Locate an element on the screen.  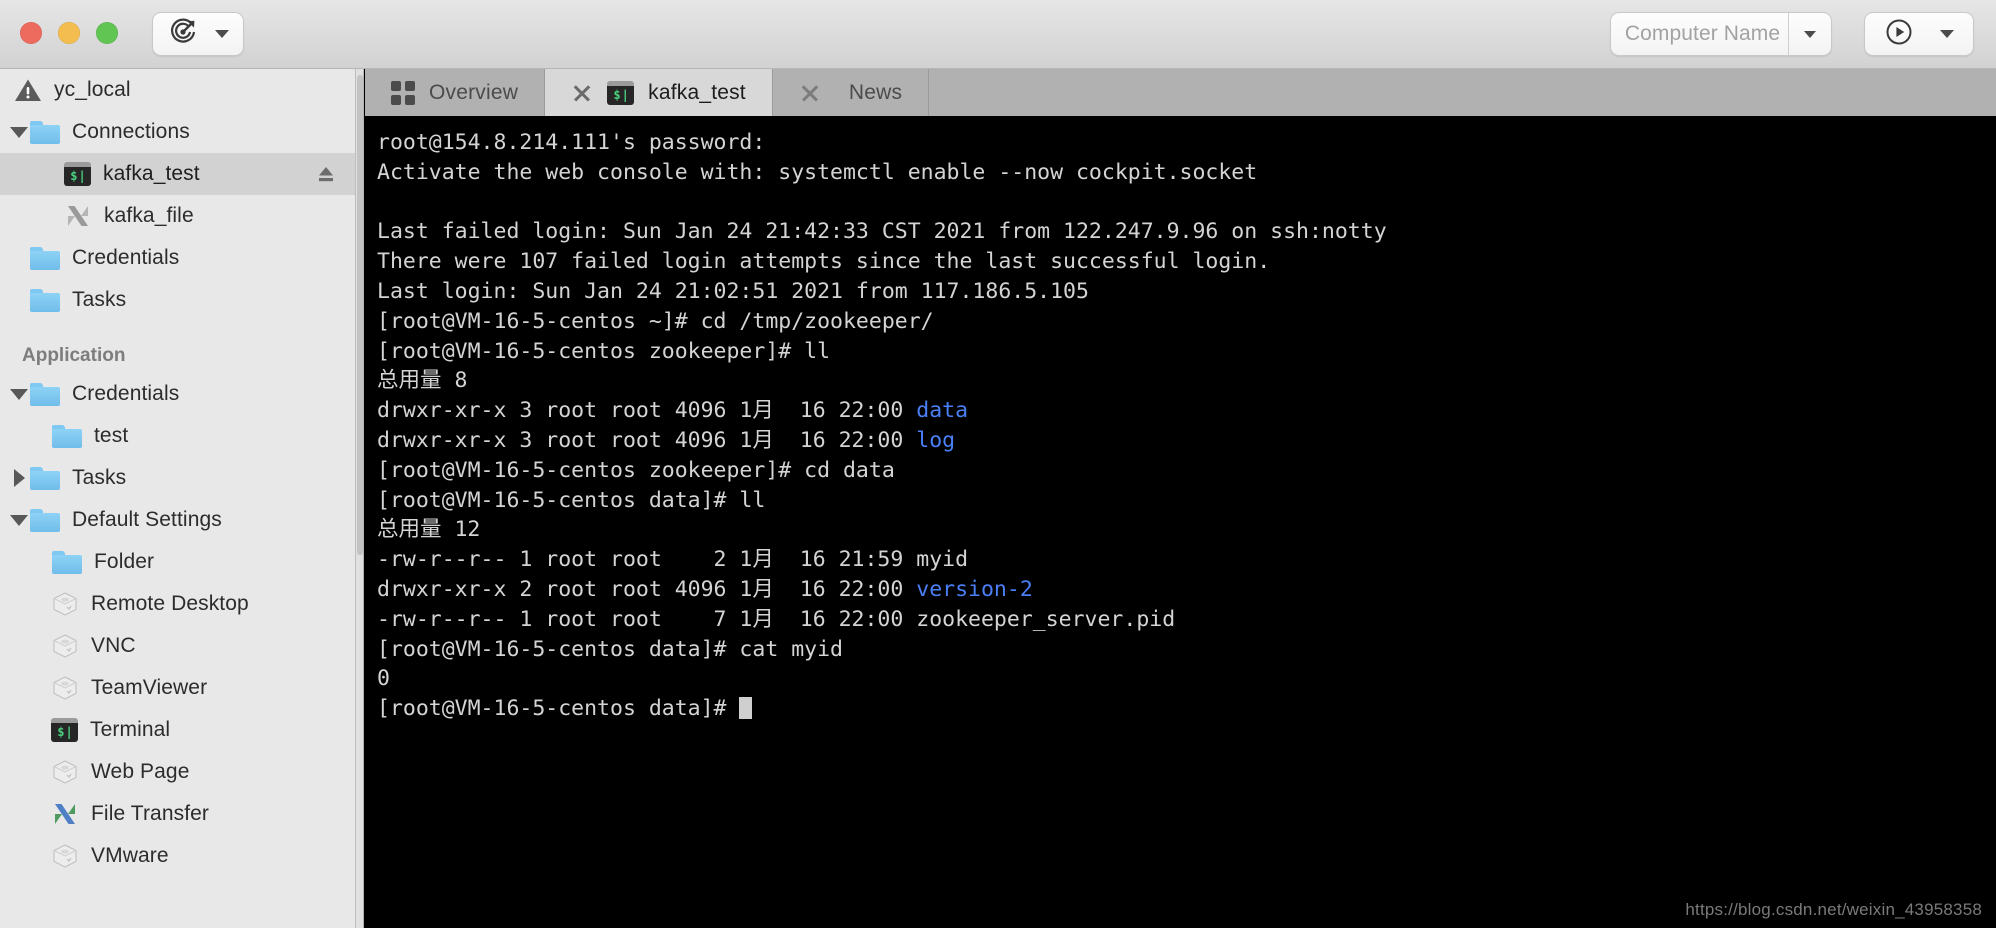
terminal-line: [root@VM-16-5-centos zookeeper]# ll is located at coordinates (1186, 352).